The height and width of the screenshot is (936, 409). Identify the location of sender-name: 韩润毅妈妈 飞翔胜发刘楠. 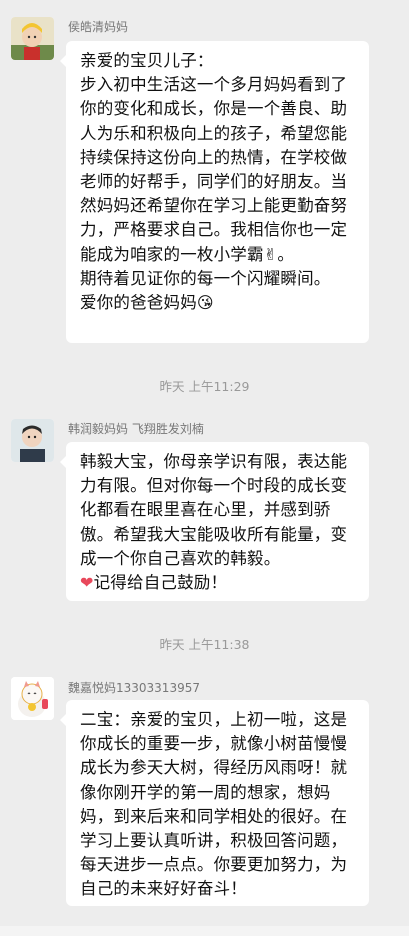
(136, 429).